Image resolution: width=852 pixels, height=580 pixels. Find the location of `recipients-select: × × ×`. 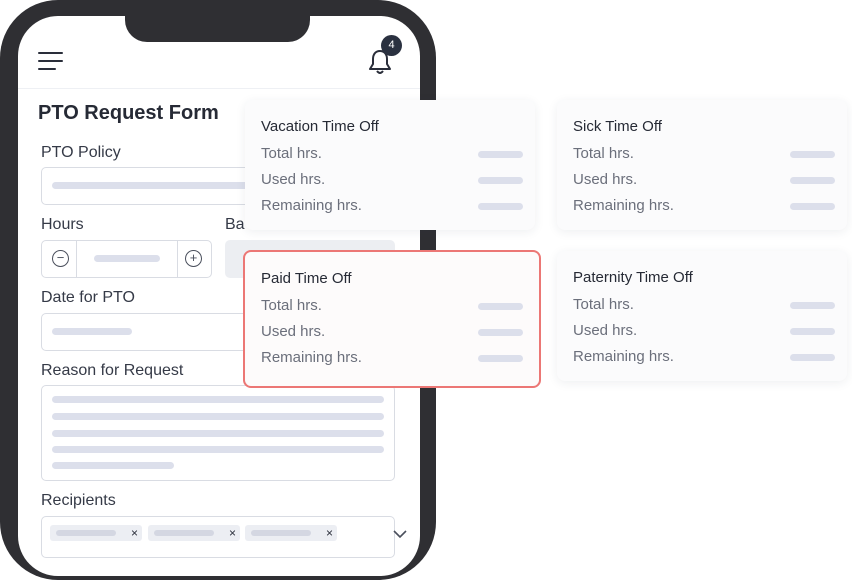

recipients-select: × × × is located at coordinates (224, 537).